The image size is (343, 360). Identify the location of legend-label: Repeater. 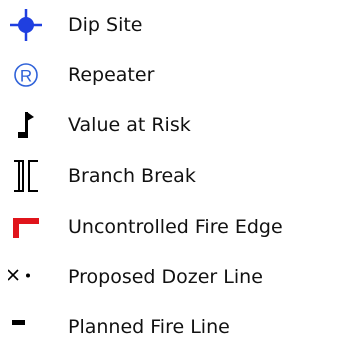
(111, 75).